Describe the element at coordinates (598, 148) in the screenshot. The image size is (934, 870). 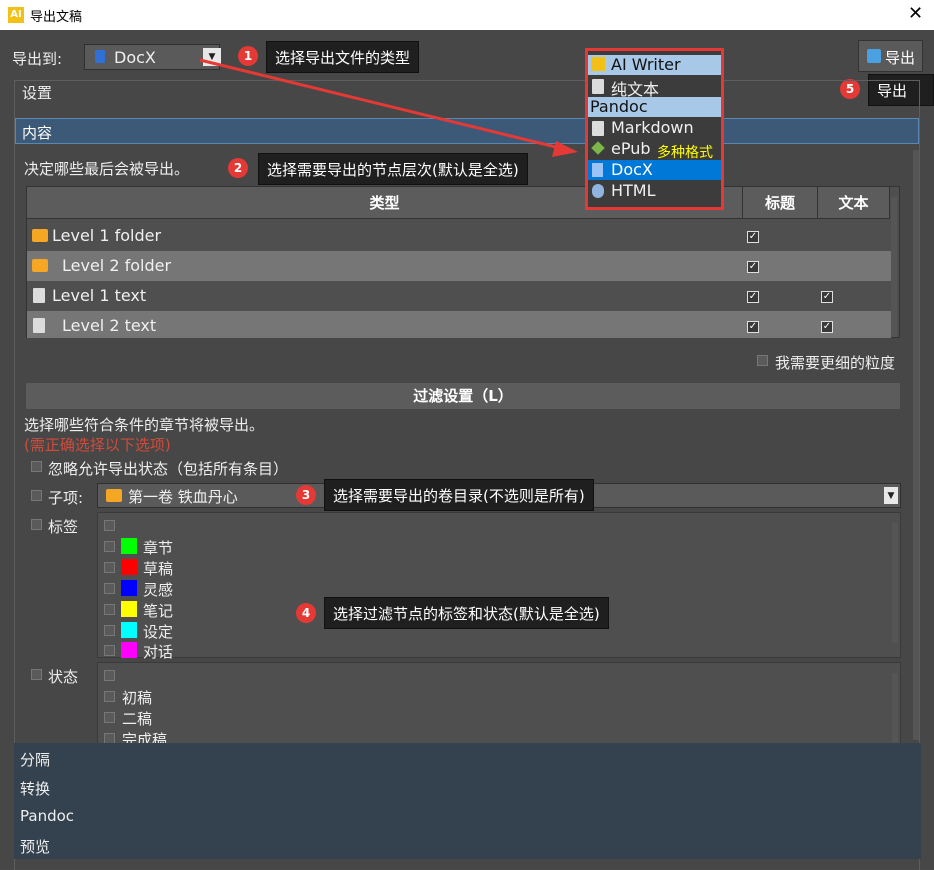
I see `epub-icon` at that location.